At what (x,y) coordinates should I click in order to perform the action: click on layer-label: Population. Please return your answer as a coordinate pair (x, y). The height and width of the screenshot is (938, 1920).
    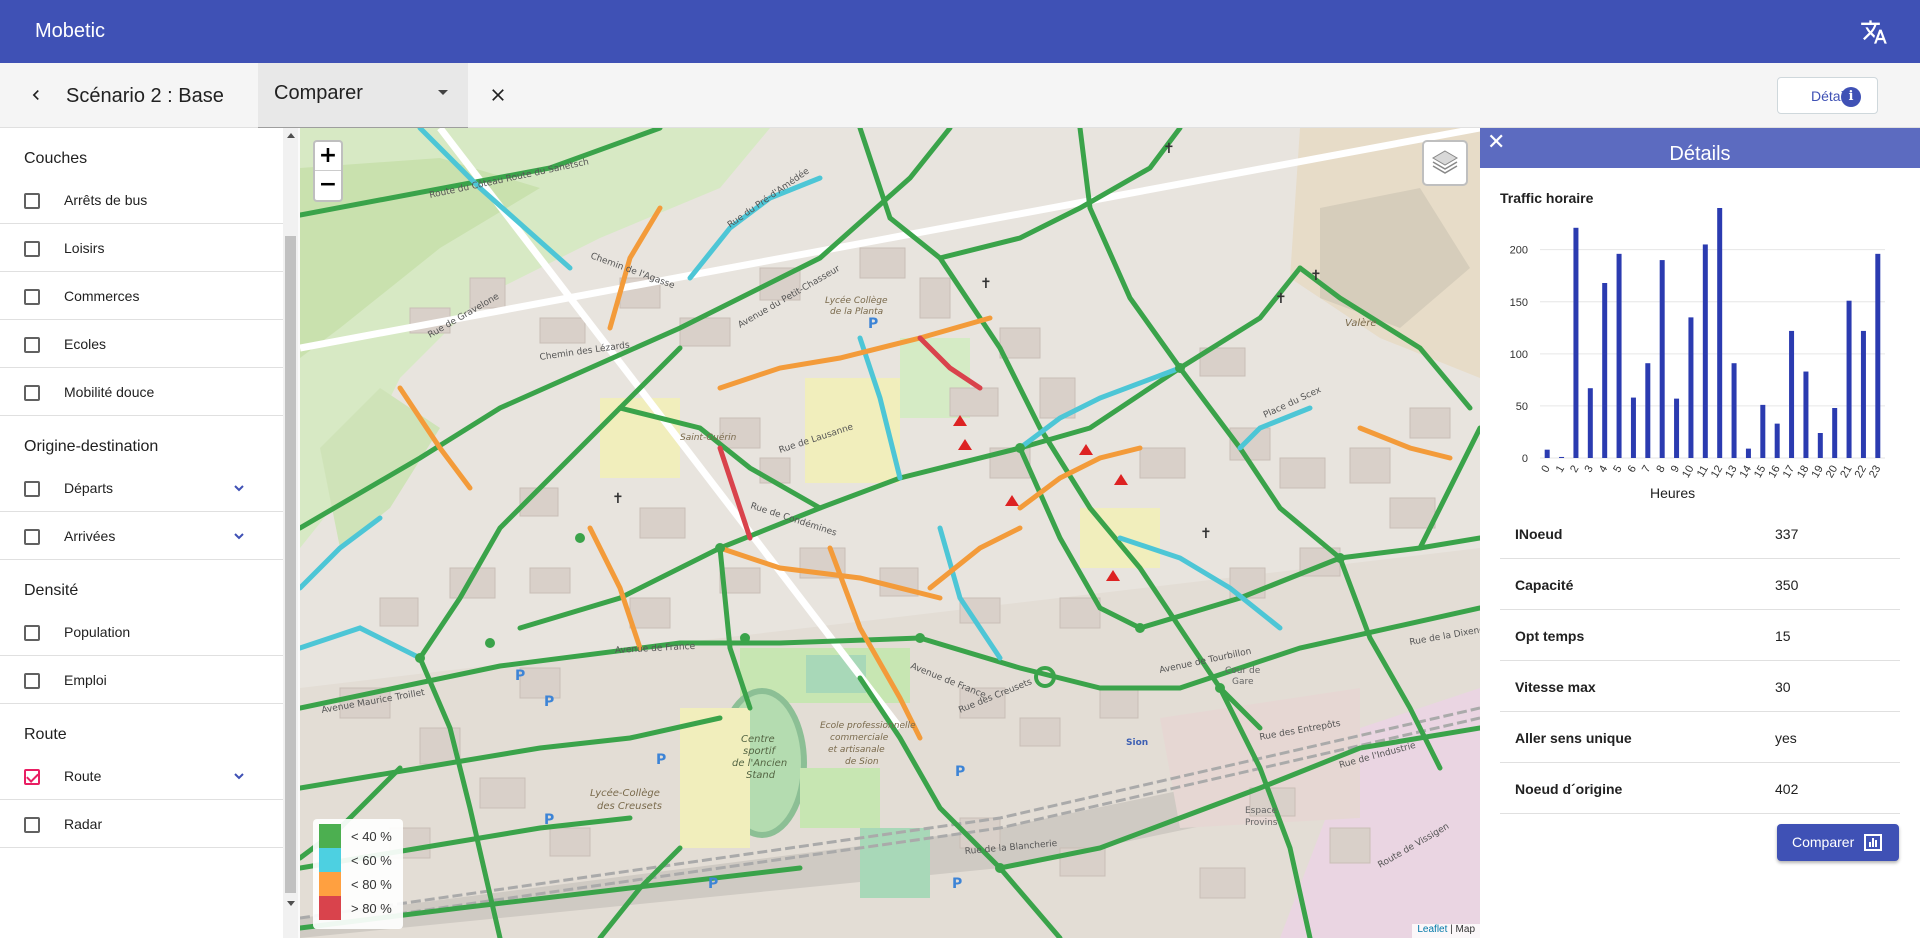
    Looking at the image, I should click on (97, 632).